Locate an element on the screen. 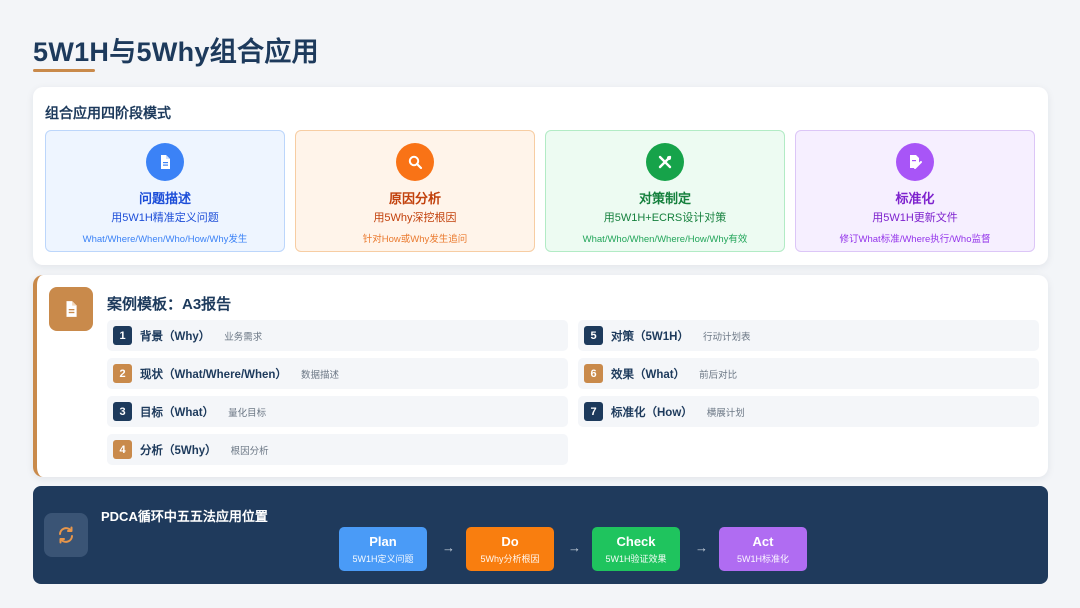 The width and height of the screenshot is (1080, 608). row-note: 业务需求 is located at coordinates (243, 337).